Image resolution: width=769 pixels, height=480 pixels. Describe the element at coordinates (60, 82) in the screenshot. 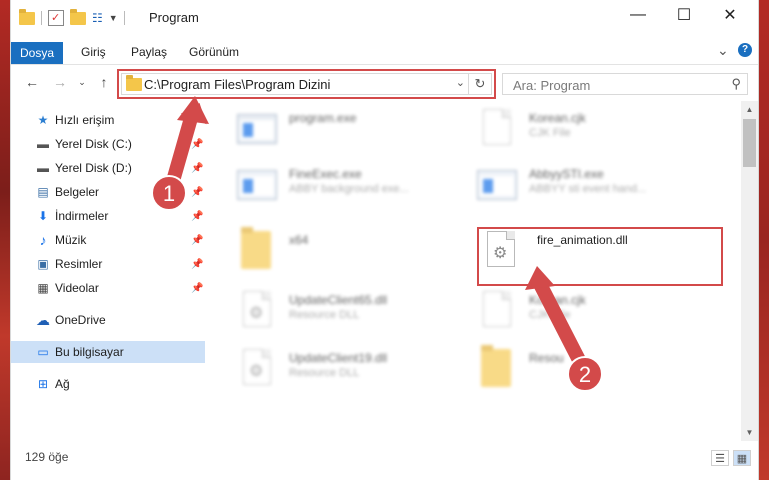

I see `forward-button: →` at that location.